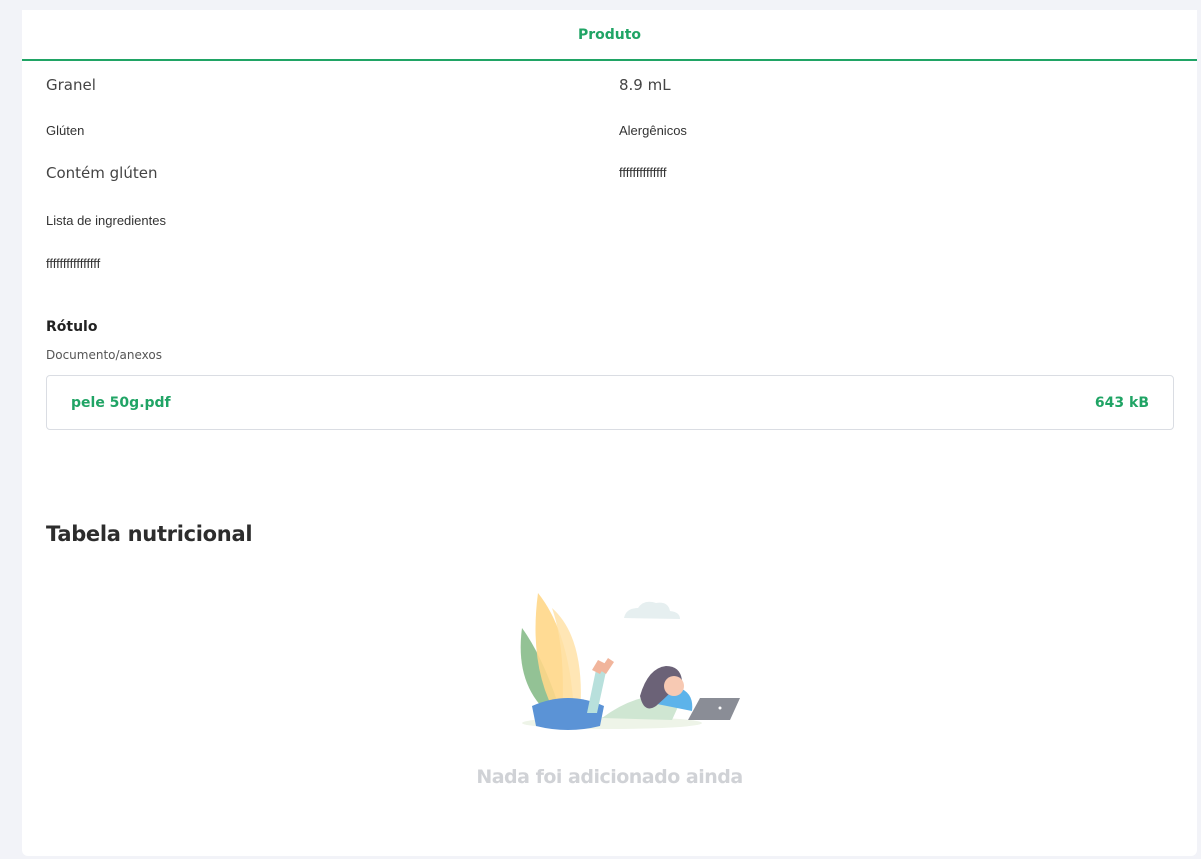  I want to click on person-with-laptop-illustration, so click(622, 658).